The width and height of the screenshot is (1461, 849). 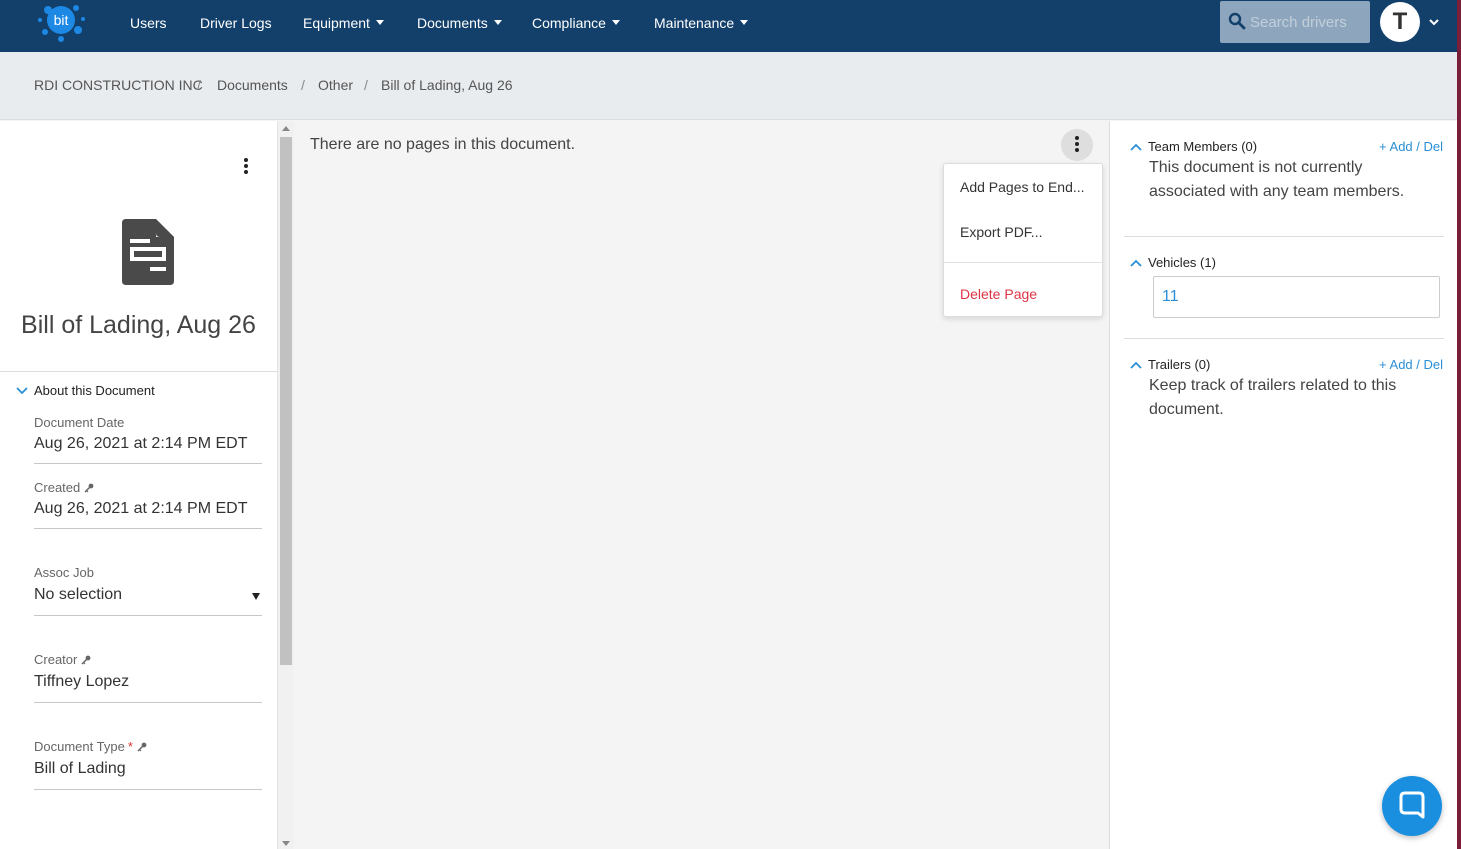 What do you see at coordinates (1023, 262) in the screenshot?
I see `menu-divider` at bounding box center [1023, 262].